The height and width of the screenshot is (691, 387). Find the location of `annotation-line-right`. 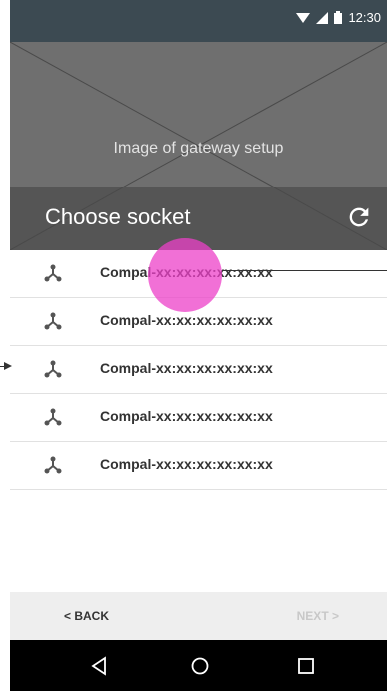

annotation-line-right is located at coordinates (304, 270).